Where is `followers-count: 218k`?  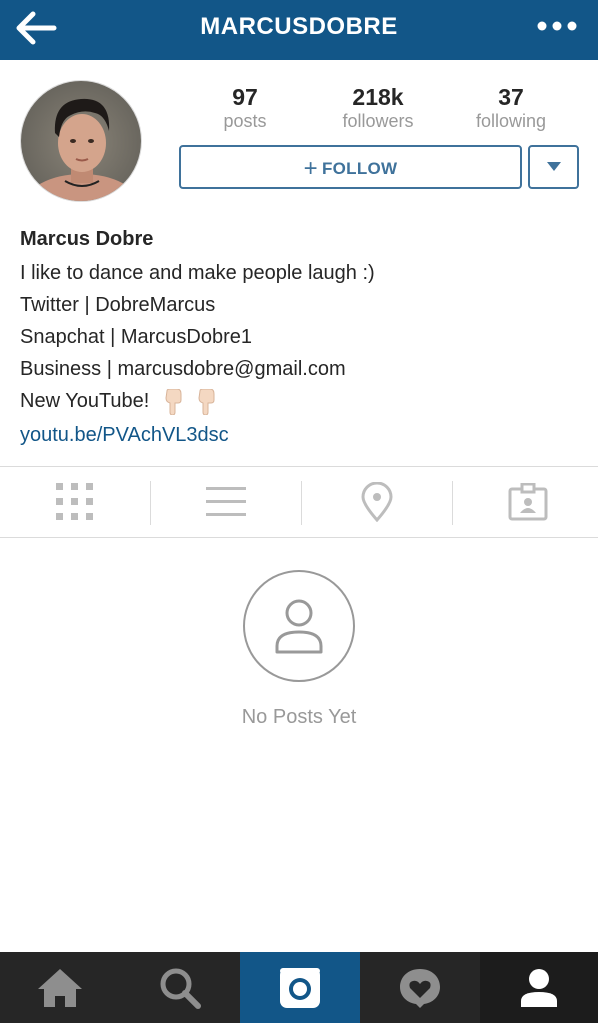 followers-count: 218k is located at coordinates (378, 97).